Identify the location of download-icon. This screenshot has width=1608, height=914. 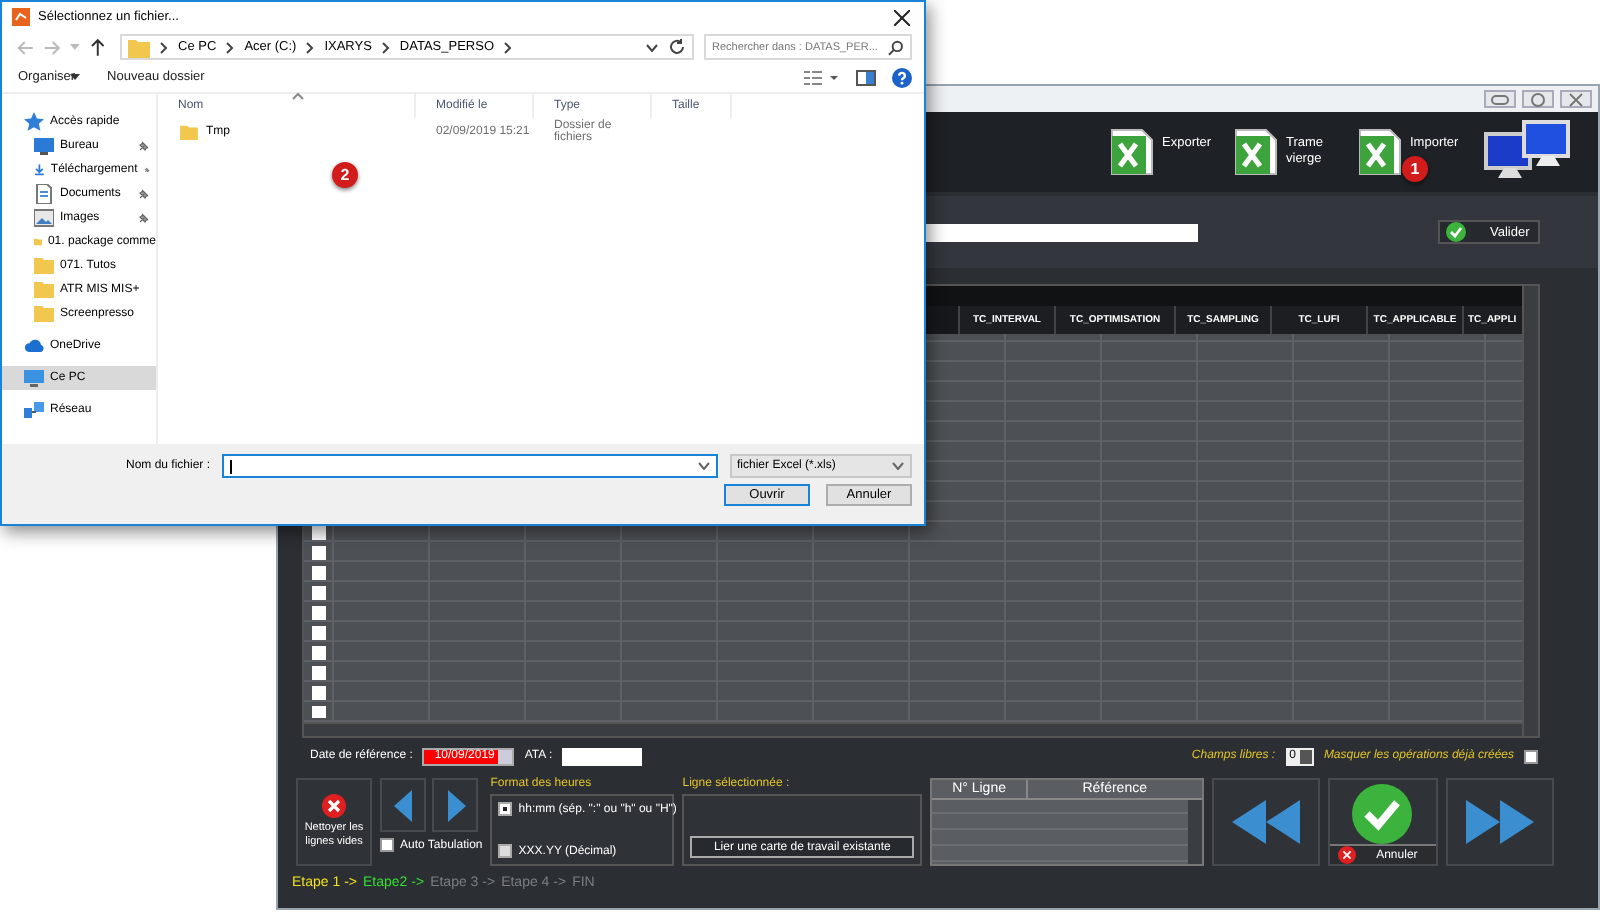
(39, 170).